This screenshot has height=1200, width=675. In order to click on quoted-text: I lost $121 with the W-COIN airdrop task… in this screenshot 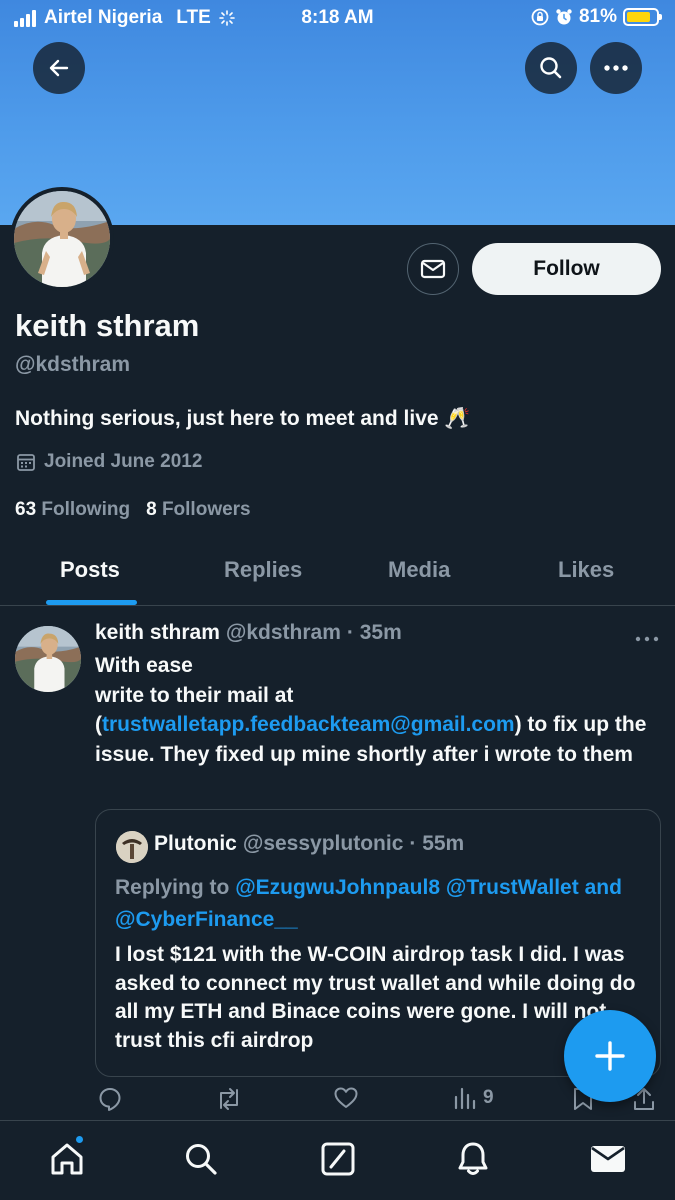, I will do `click(375, 997)`.